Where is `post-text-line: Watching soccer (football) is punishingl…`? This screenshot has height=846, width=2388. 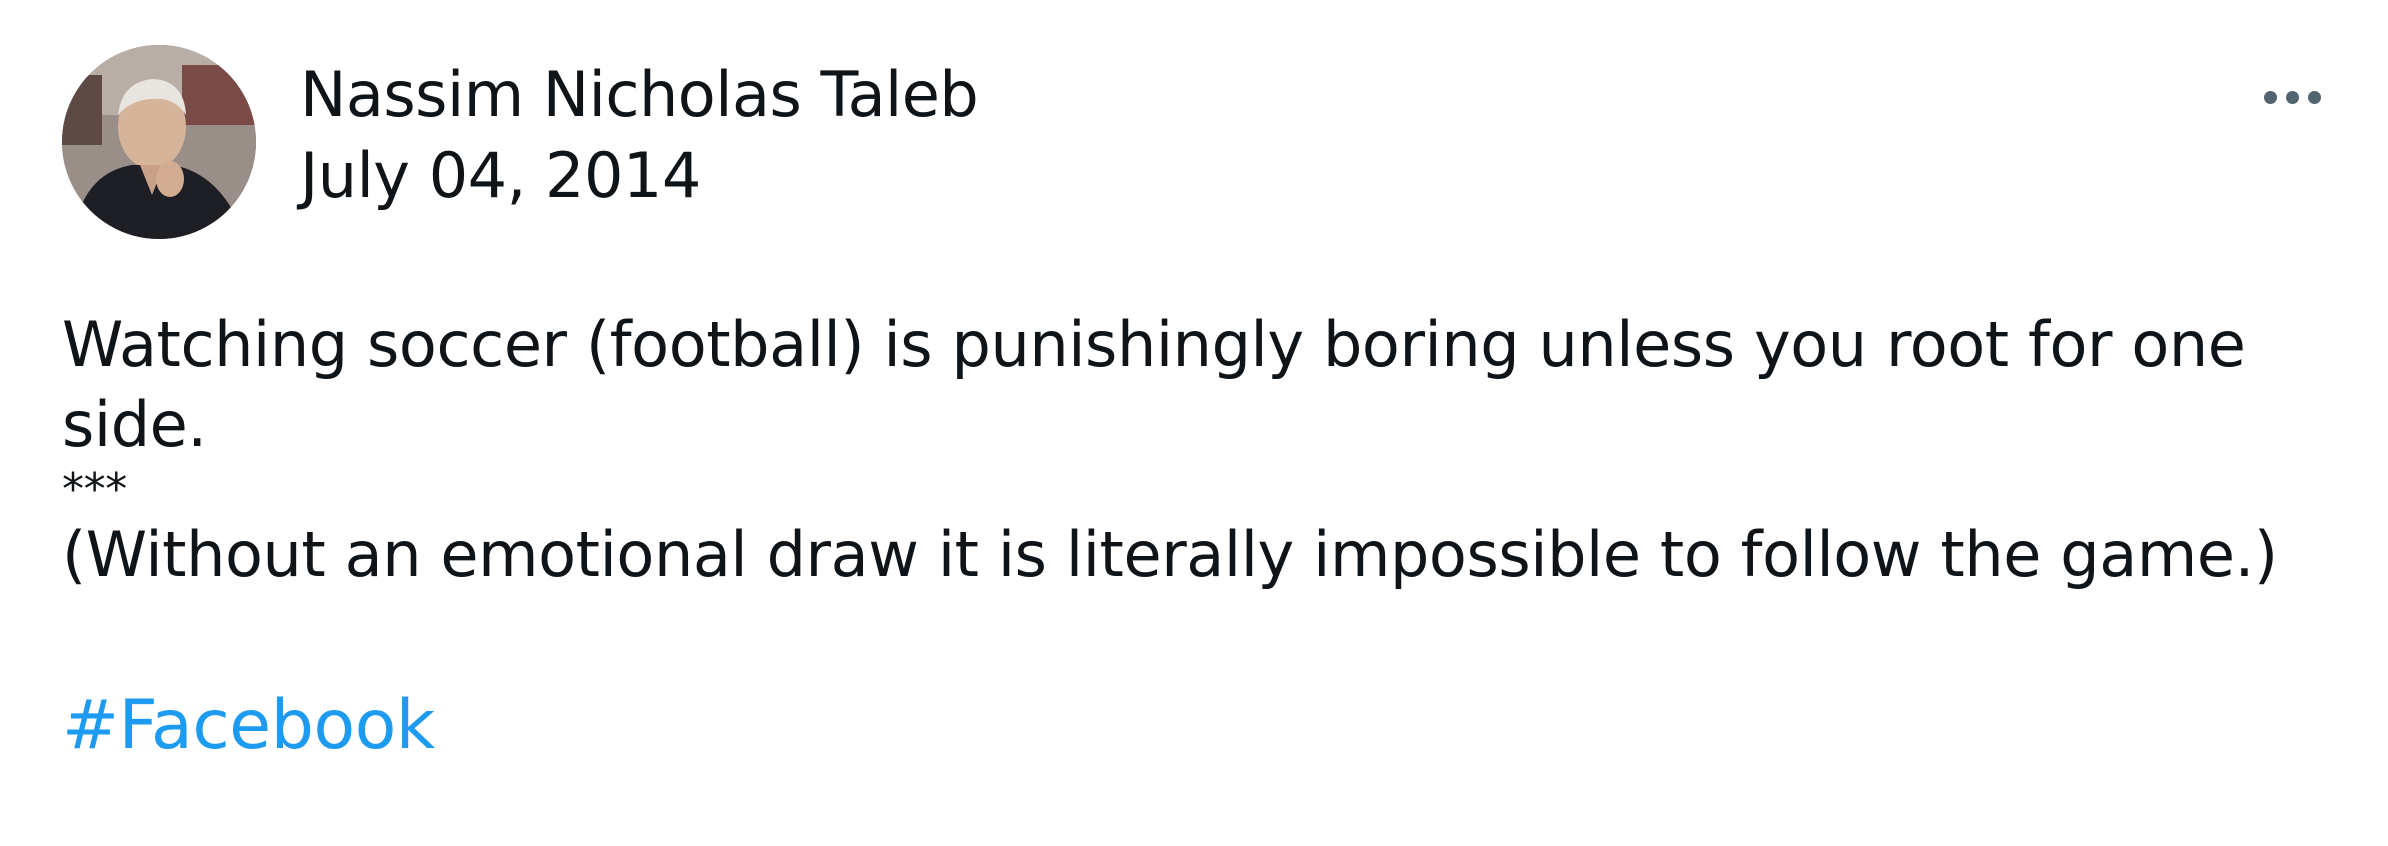
post-text-line: Watching soccer (football) is punishingl… is located at coordinates (1154, 344).